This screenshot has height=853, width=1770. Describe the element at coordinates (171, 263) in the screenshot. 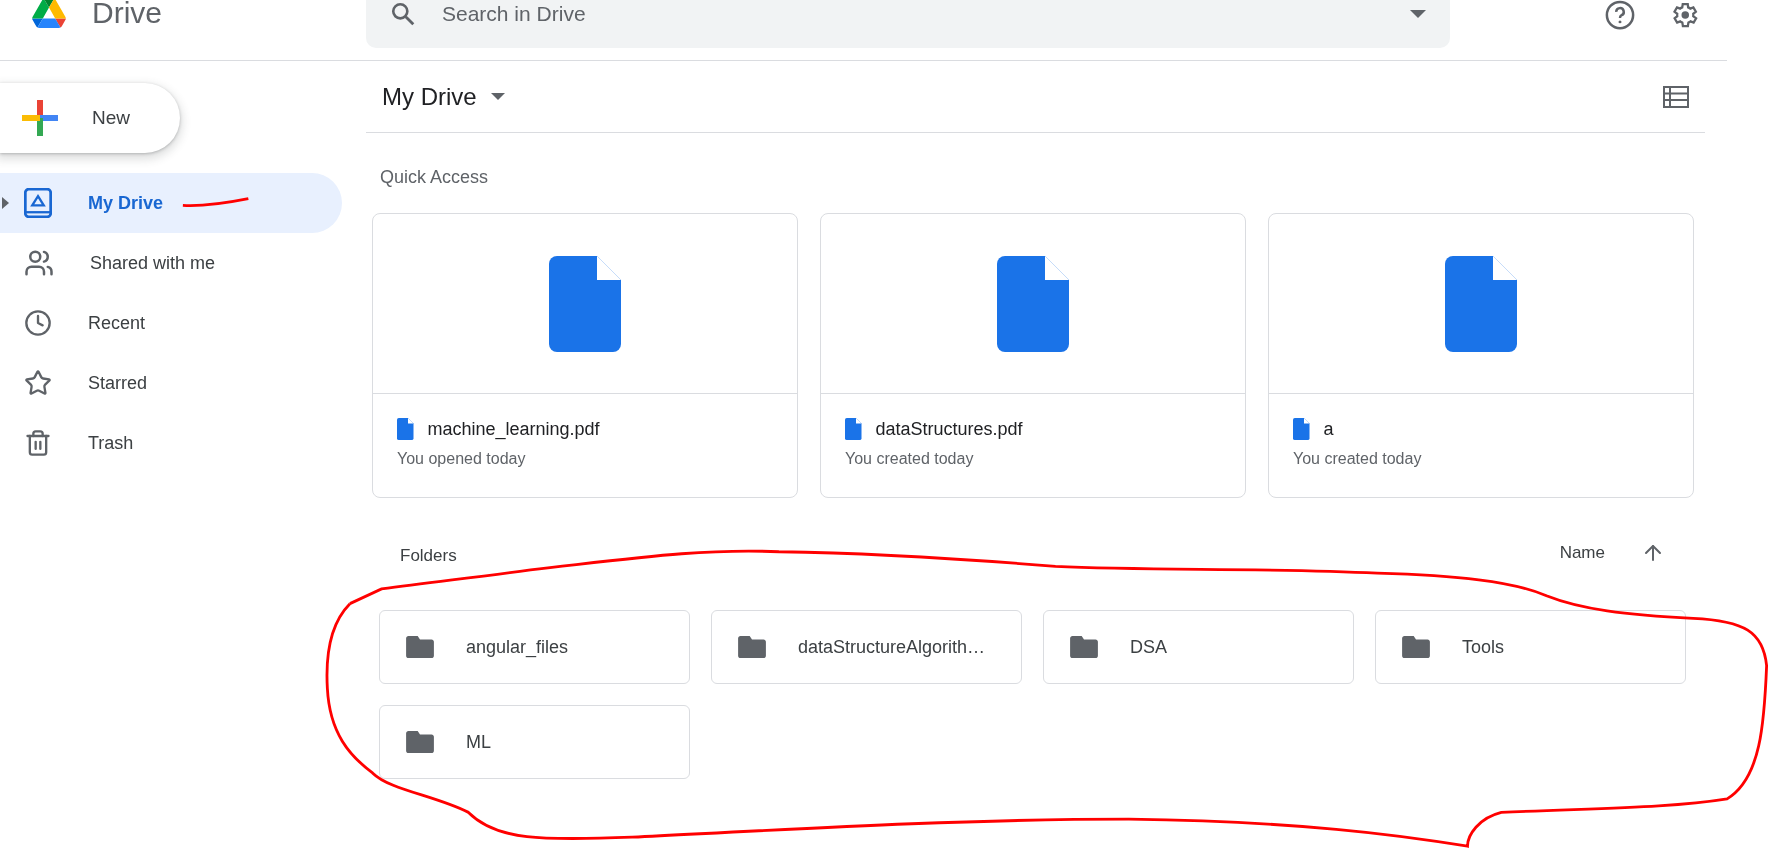

I see `sidebar-item: Shared with me` at that location.